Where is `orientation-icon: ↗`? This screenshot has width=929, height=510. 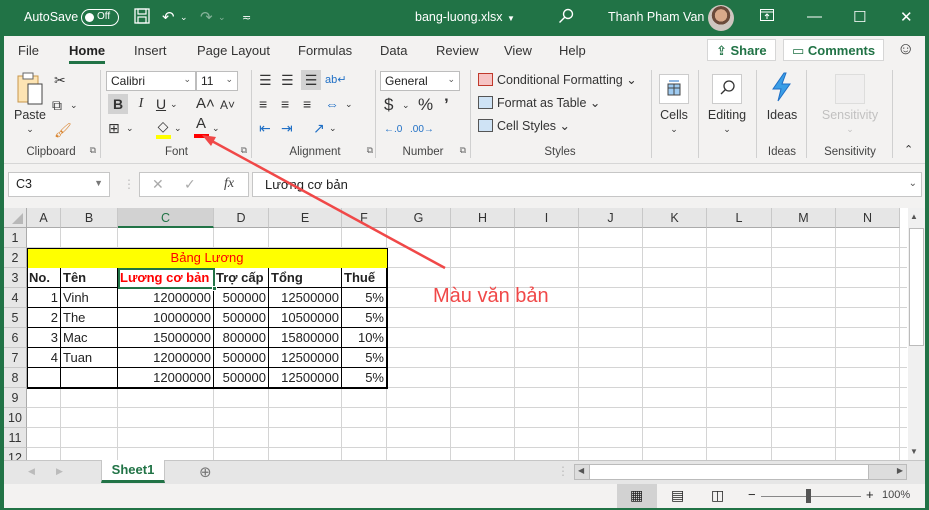
orientation-icon: ↗ is located at coordinates (319, 128).